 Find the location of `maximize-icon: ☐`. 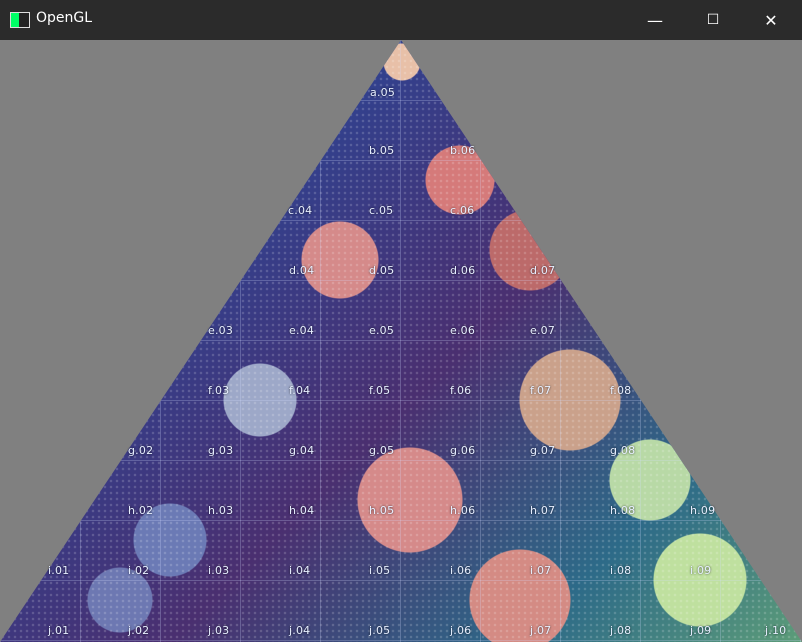

maximize-icon: ☐ is located at coordinates (713, 20).